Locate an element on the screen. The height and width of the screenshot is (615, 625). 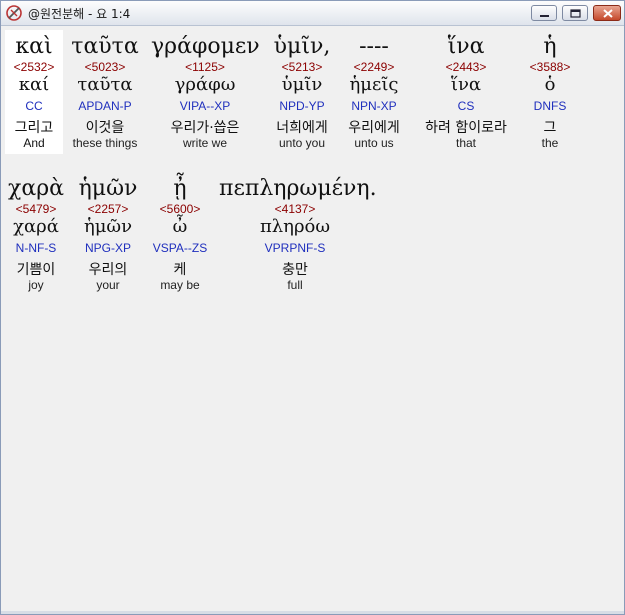
greek-text: ᾖ is located at coordinates (180, 188).